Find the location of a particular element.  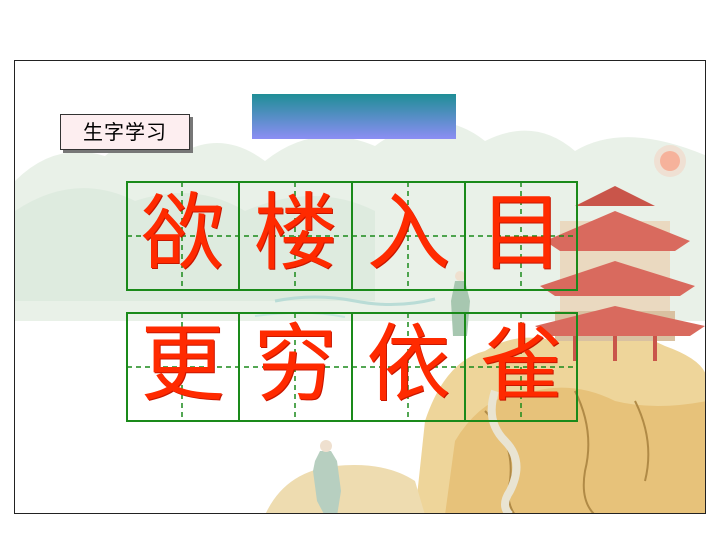

character-cell: 雀 is located at coordinates (521, 364).